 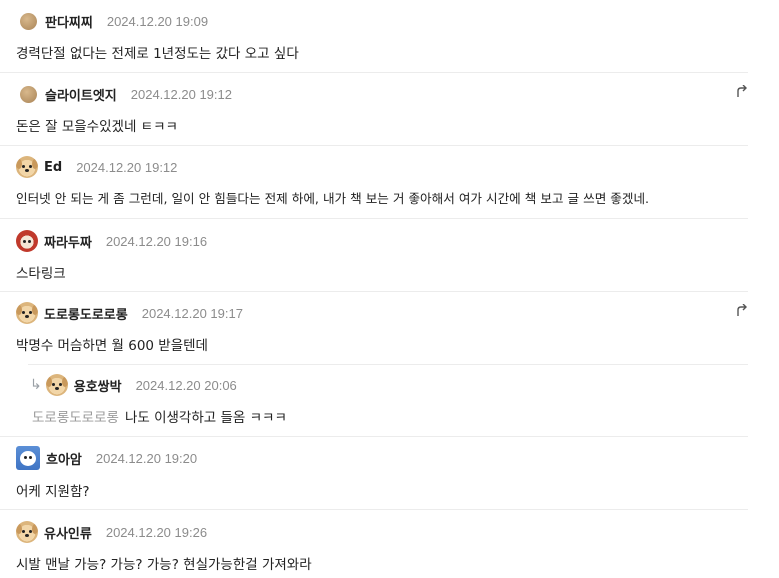 I want to click on reply-arrow-icon: ↳, so click(x=36, y=385).